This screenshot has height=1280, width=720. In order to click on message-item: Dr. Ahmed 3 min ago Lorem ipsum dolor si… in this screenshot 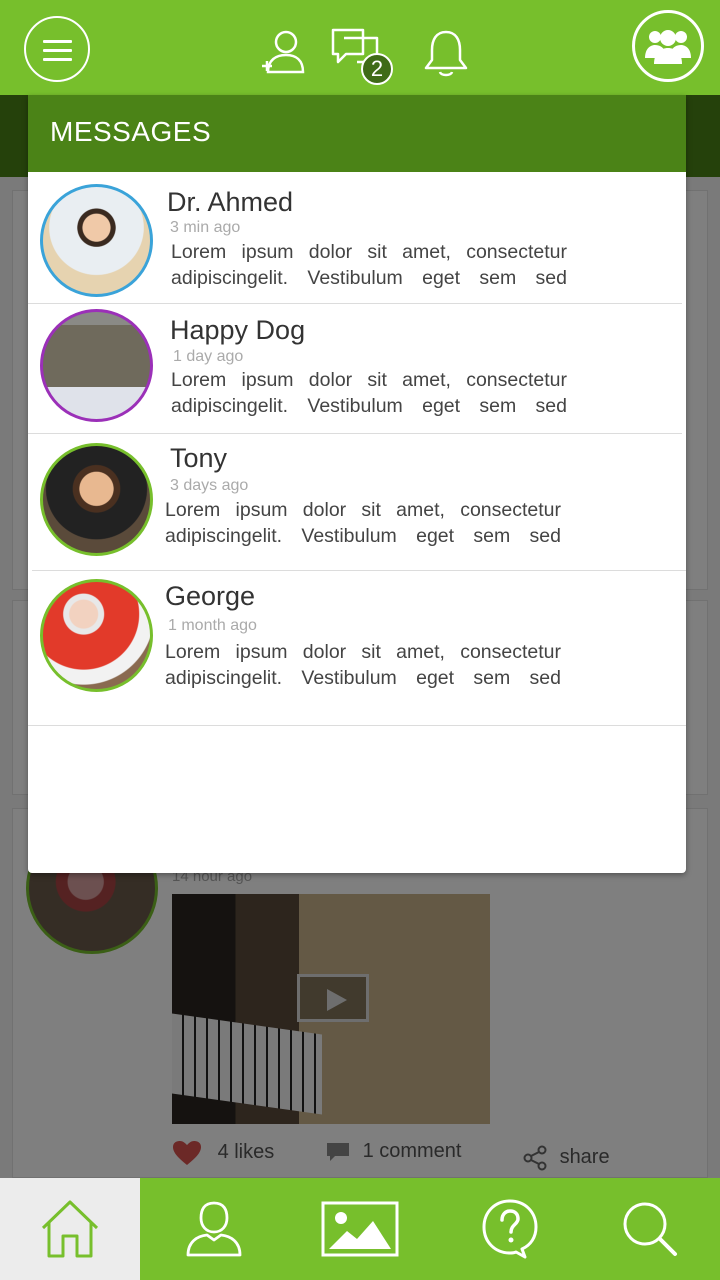, I will do `click(357, 237)`.